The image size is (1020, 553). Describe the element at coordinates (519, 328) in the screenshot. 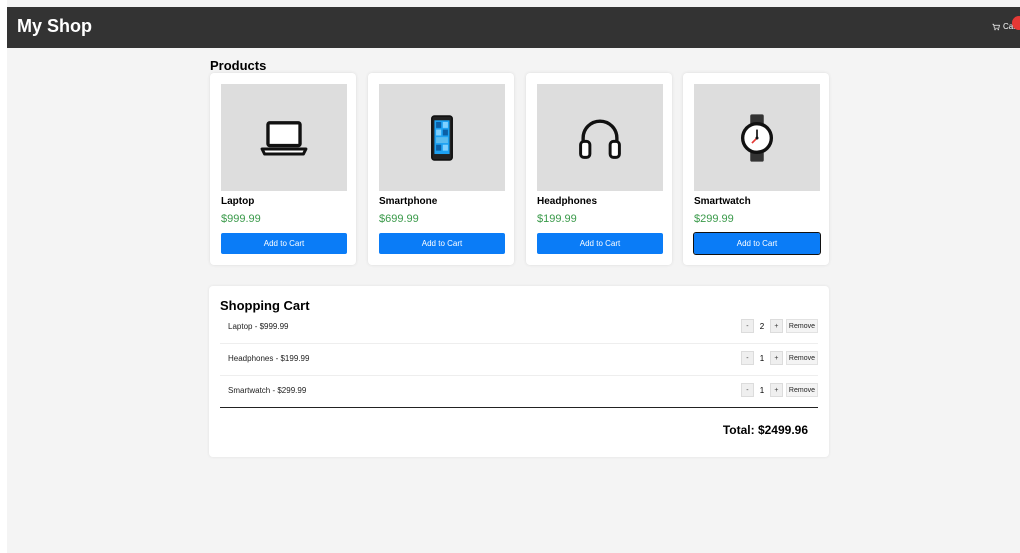

I see `cart-row-laptop: Laptop - $999.99 - 2 + Remove` at that location.